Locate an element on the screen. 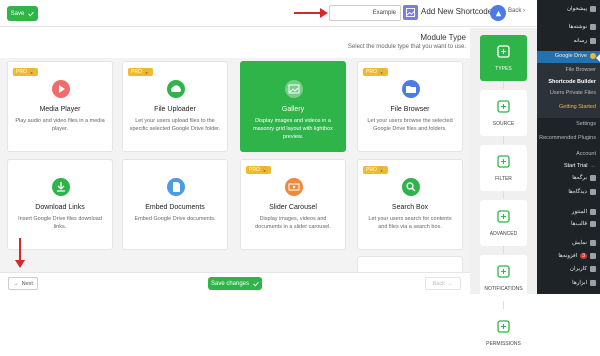 Image resolution: width=600 pixels, height=356 pixels. wp-sub-label: Settings is located at coordinates (586, 124).